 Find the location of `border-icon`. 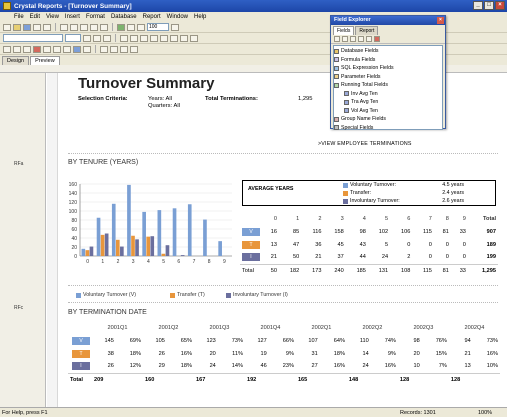

border-icon is located at coordinates (174, 38).